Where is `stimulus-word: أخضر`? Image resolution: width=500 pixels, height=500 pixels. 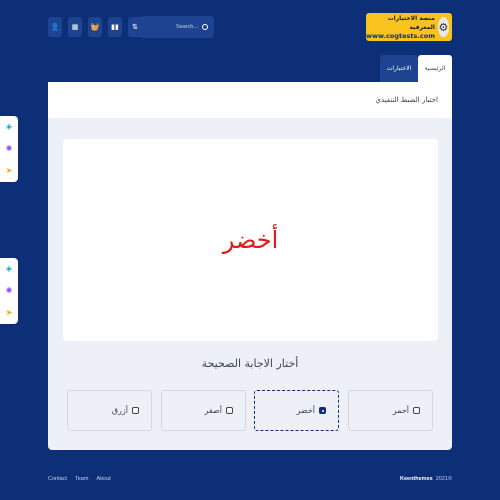 stimulus-word: أخضر is located at coordinates (250, 240).